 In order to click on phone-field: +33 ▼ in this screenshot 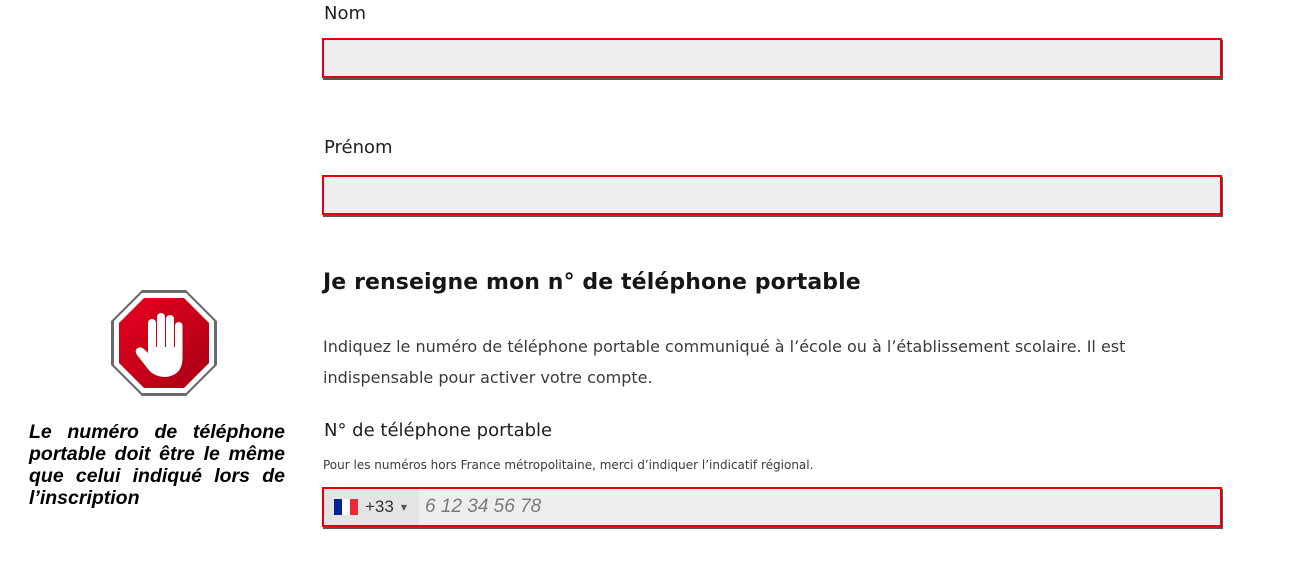, I will do `click(772, 507)`.